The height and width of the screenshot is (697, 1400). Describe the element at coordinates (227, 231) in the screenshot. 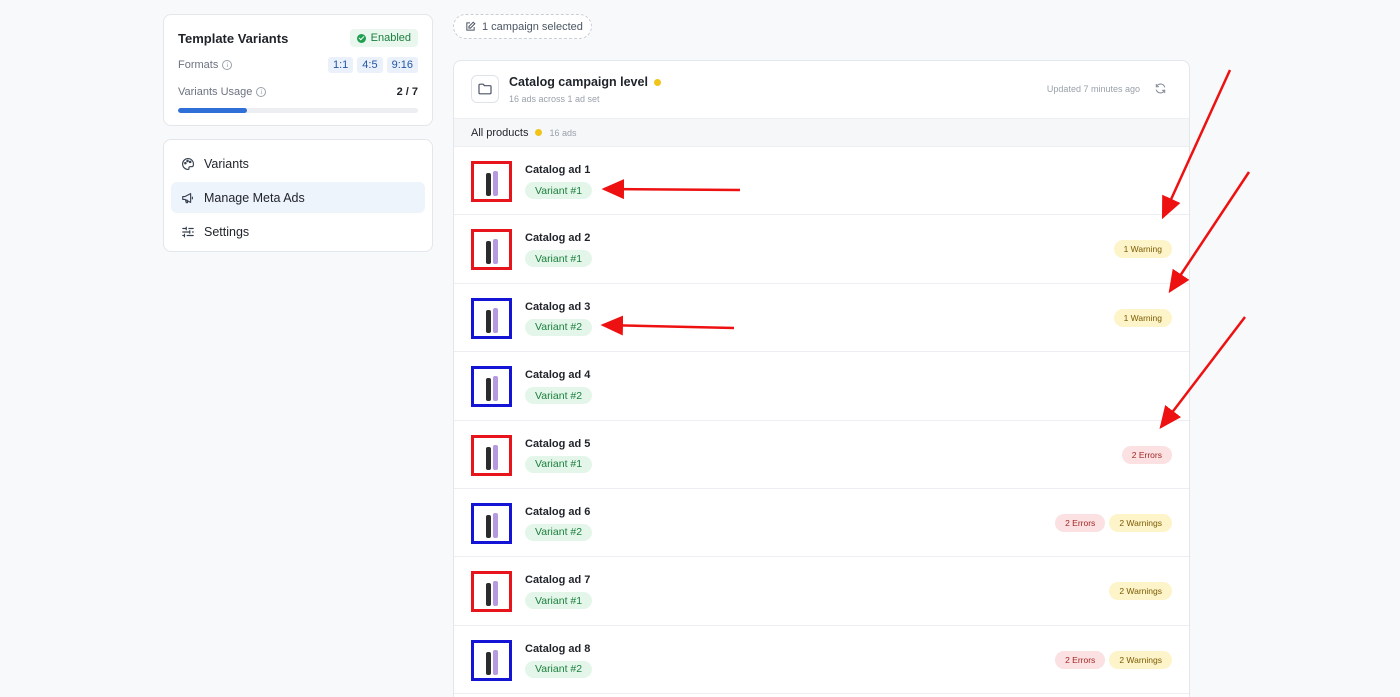

I see `nav-item-label: Settings` at that location.